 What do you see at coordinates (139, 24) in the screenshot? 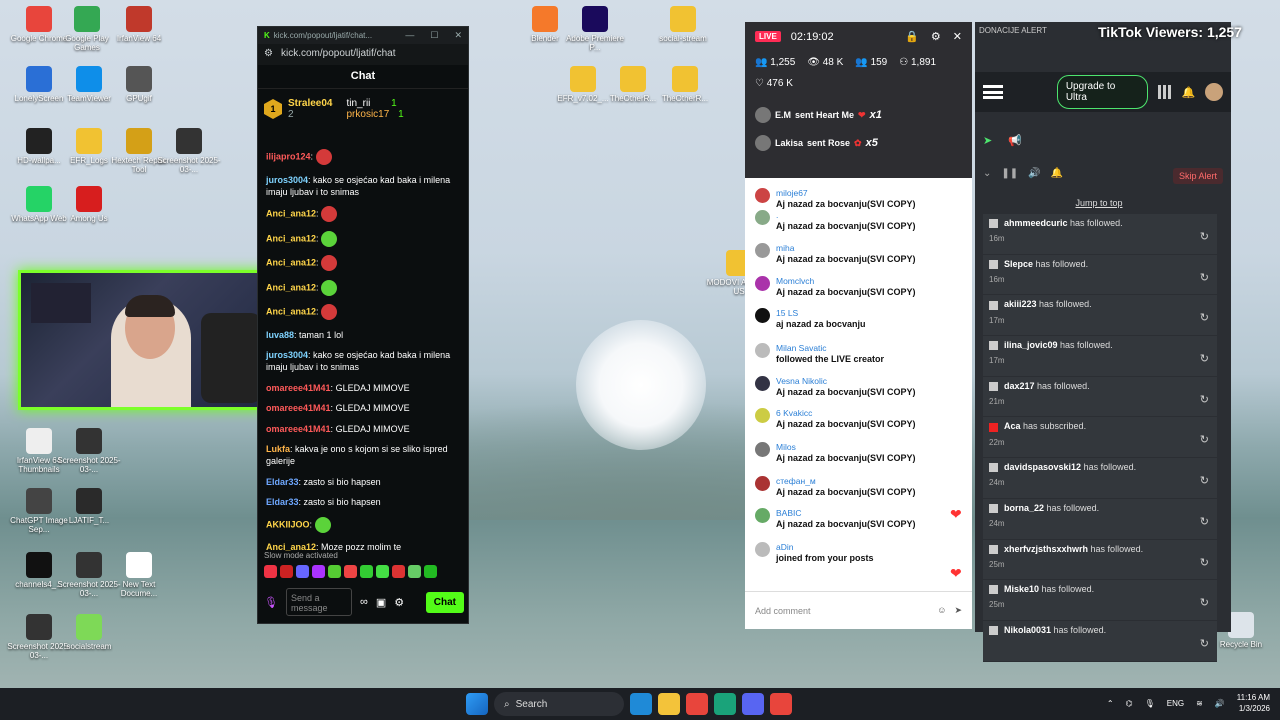
I see `desktop-icon: IrfanView 64` at bounding box center [139, 24].